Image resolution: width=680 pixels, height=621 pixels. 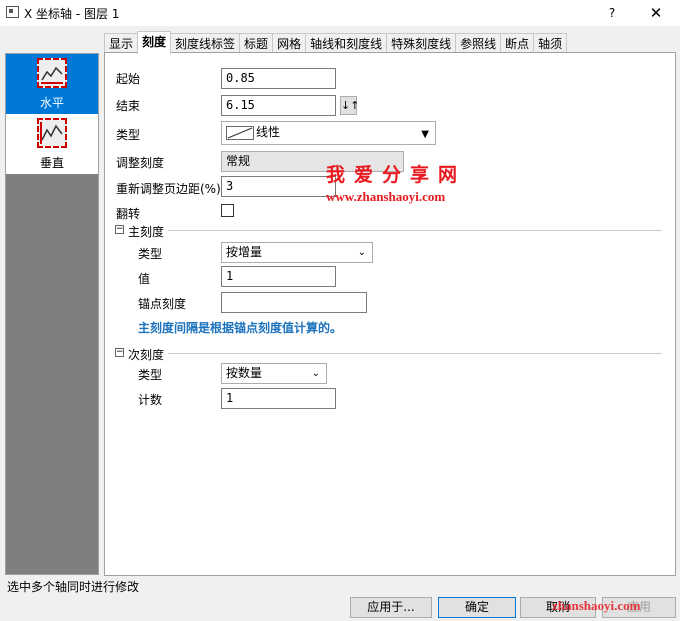 What do you see at coordinates (425, 134) in the screenshot?
I see `chevron-down-icon: ▼` at bounding box center [425, 134].